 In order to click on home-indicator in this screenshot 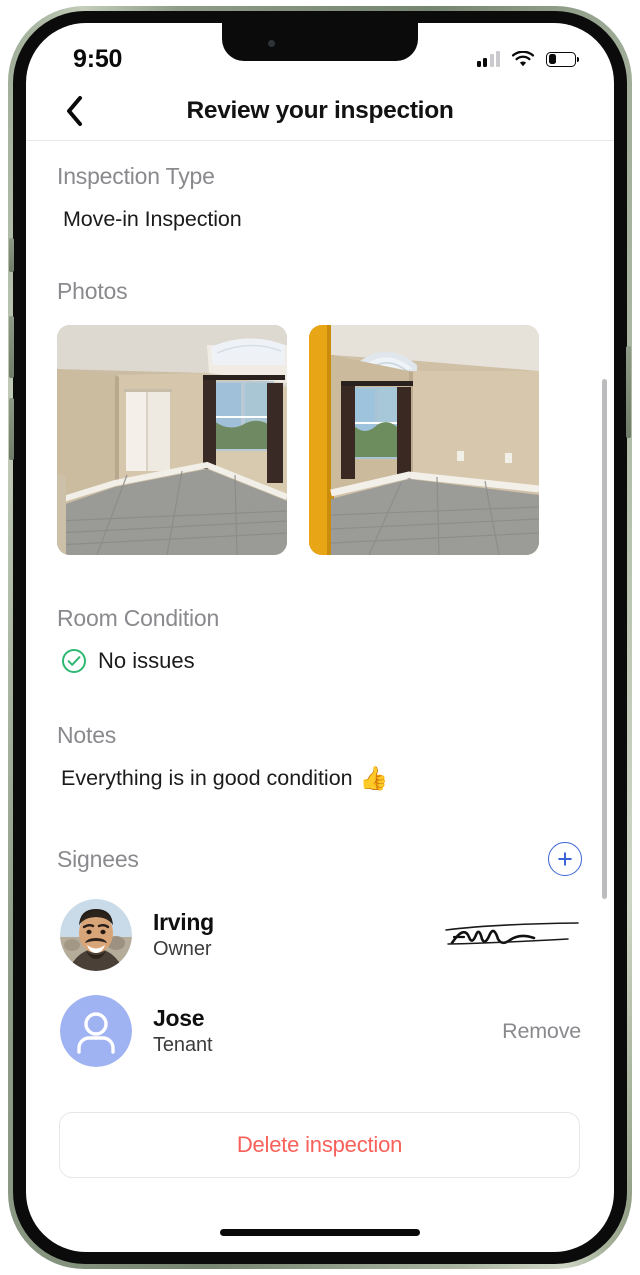, I will do `click(320, 1232)`.